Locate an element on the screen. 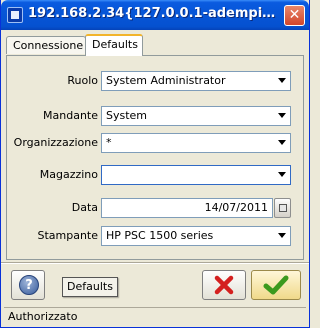 The image size is (320, 328). status-bar: Authorizzato is located at coordinates (155, 316).